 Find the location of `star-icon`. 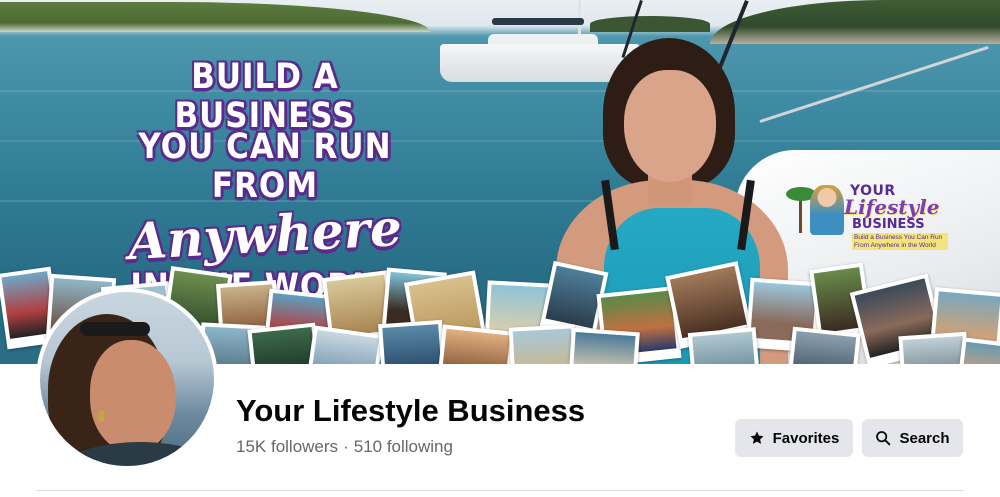

star-icon is located at coordinates (757, 437).